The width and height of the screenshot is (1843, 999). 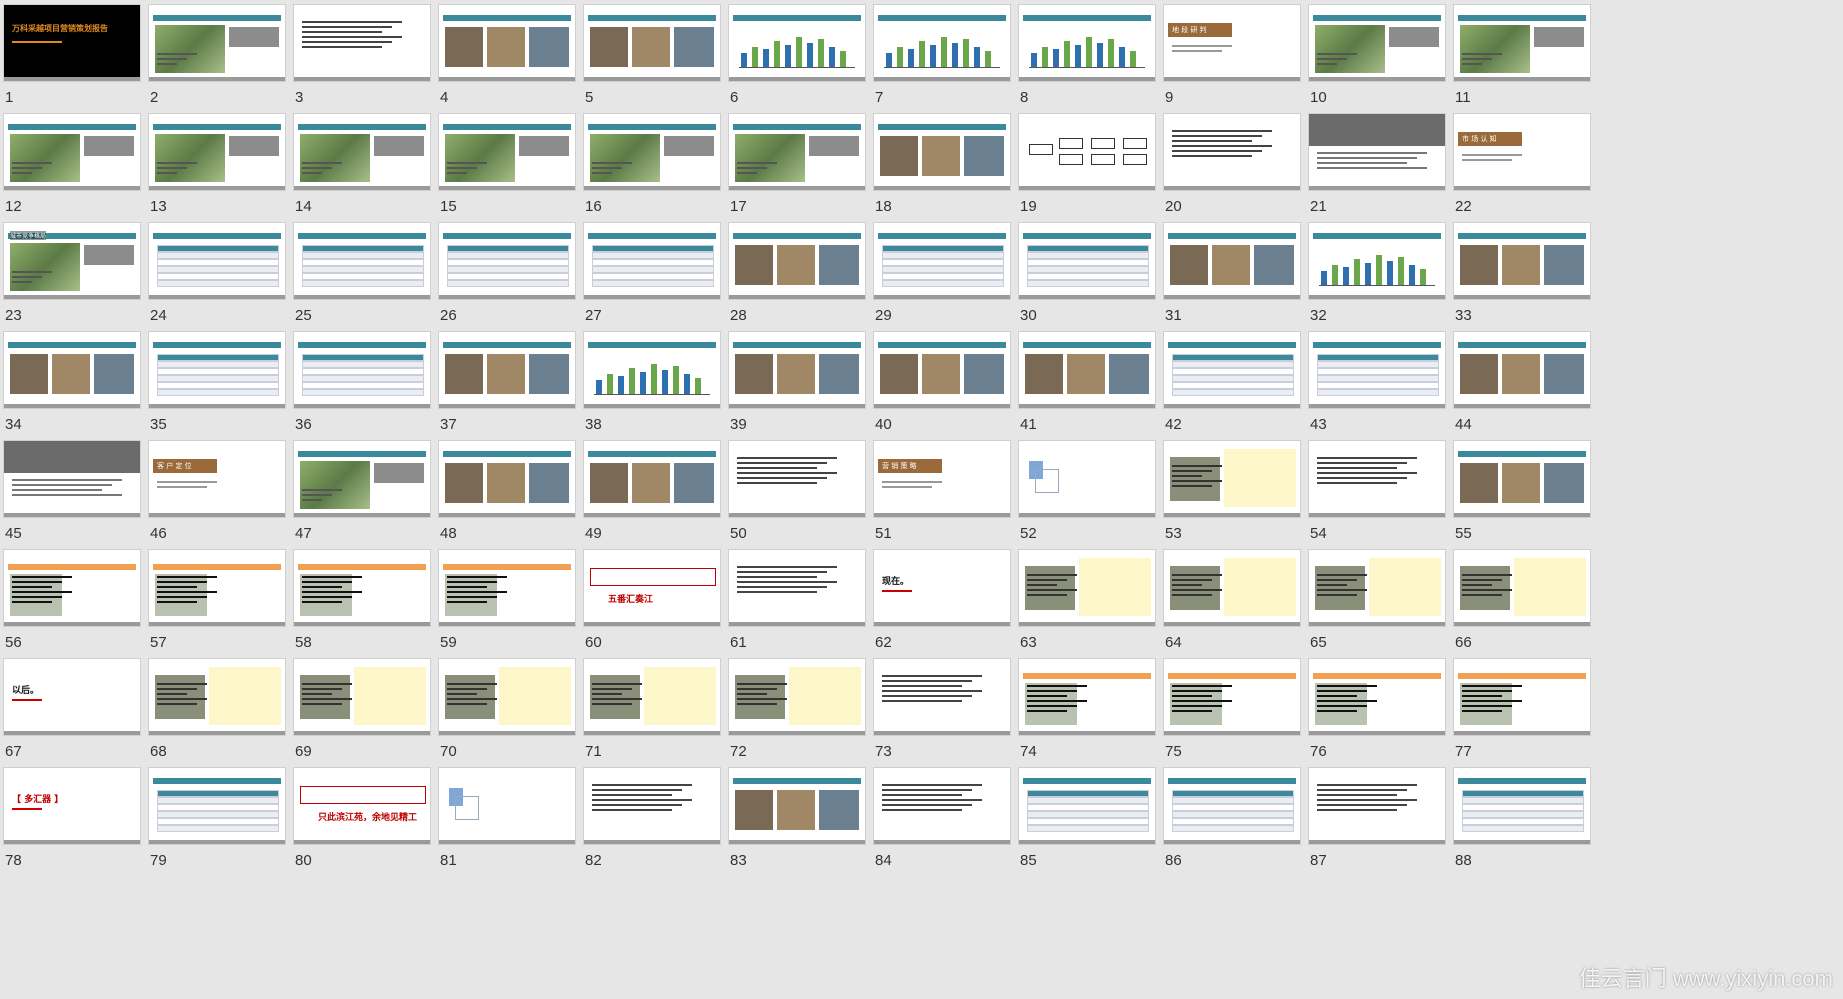 I want to click on slide-item: 8, so click(x=1087, y=65).